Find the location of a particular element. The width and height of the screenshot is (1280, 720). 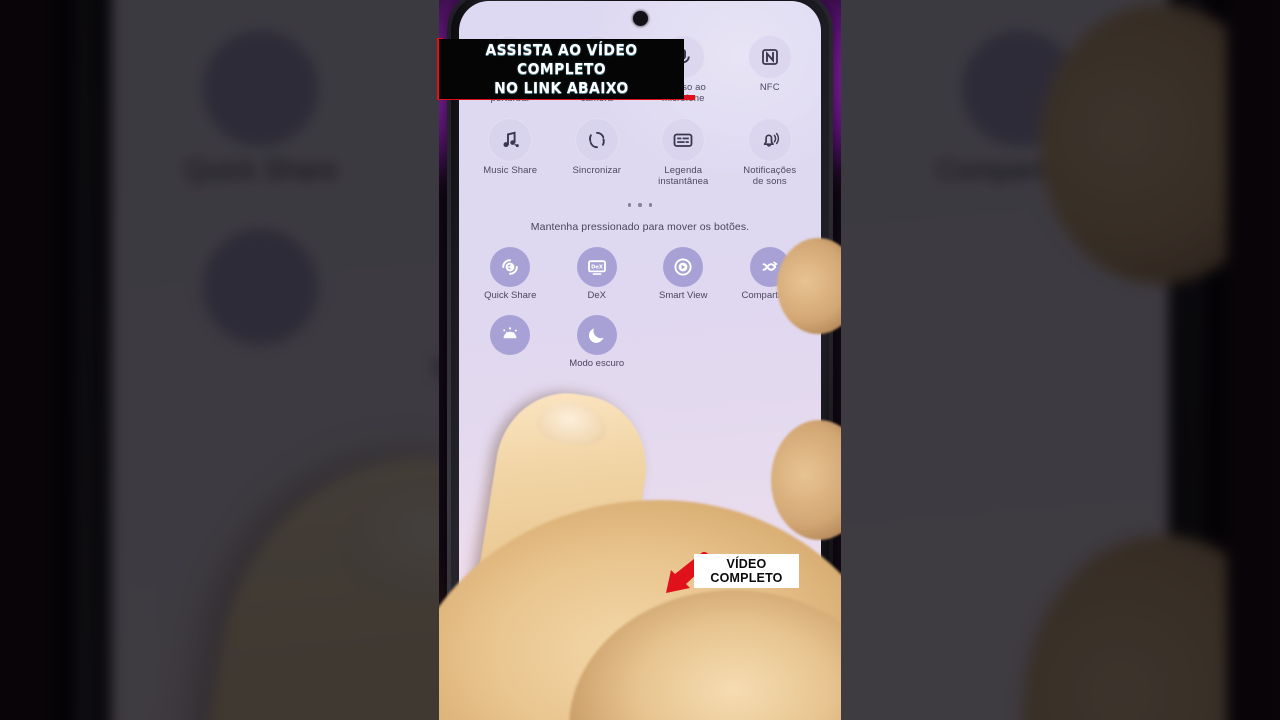

sync-icon is located at coordinates (596, 140).